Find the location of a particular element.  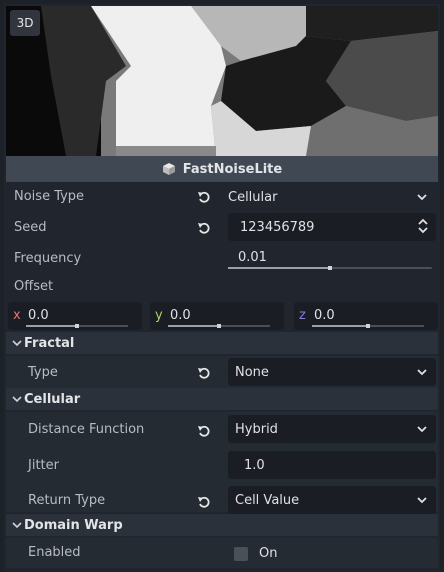

seed-row: Seed 123456789 is located at coordinates (222, 227).